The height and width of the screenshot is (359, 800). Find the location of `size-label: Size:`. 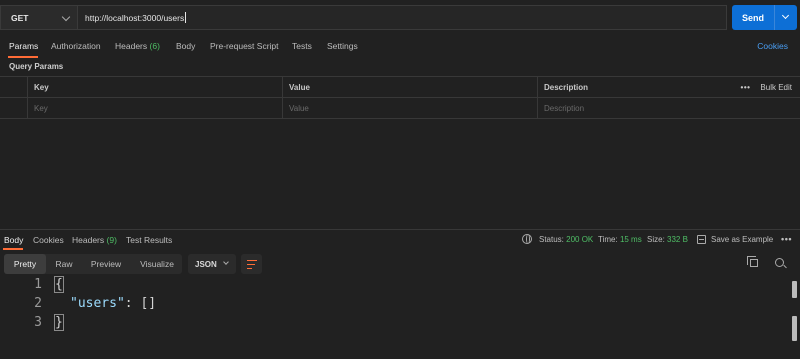

size-label: Size: is located at coordinates (656, 239).